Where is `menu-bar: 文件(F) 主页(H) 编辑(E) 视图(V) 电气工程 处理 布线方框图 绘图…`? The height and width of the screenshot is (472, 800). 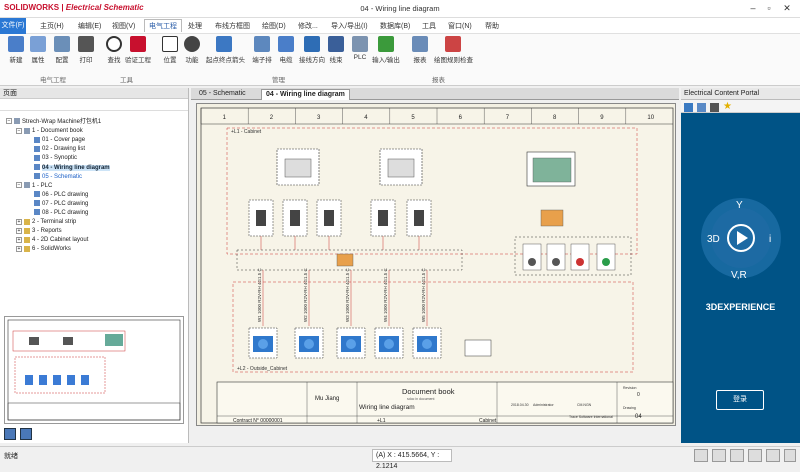 menu-bar: 文件(F) 主页(H) 编辑(E) 视图(V) 电气工程 处理 布线方框图 绘图… is located at coordinates (400, 26).